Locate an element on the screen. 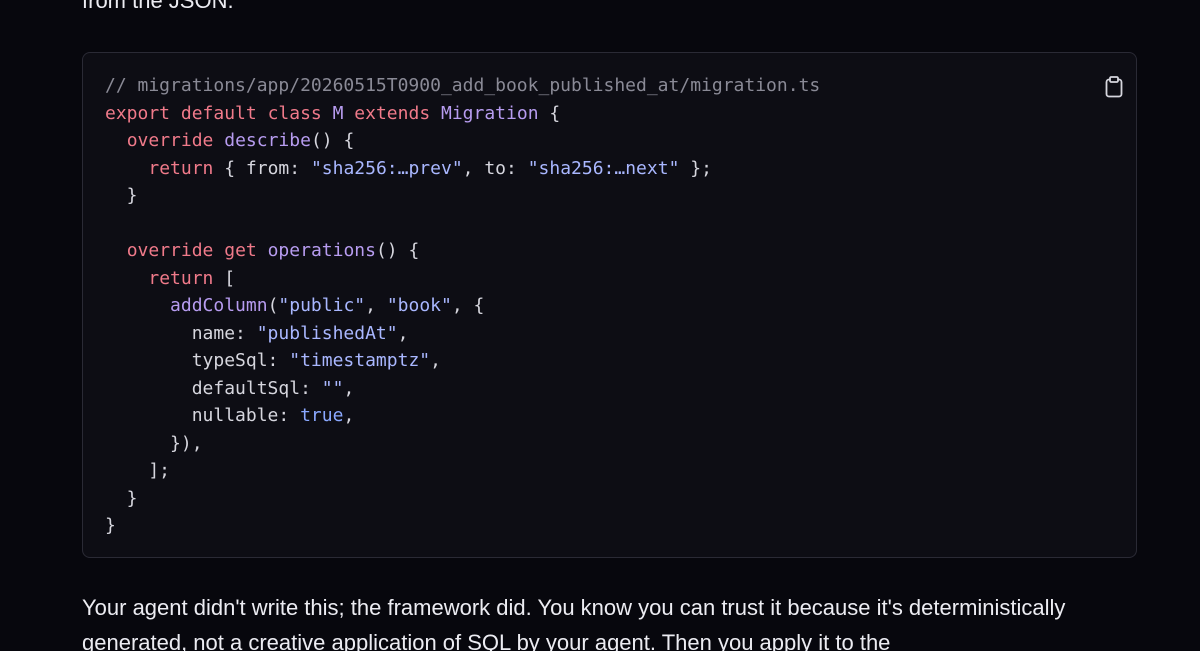  code-token: [ is located at coordinates (224, 278).